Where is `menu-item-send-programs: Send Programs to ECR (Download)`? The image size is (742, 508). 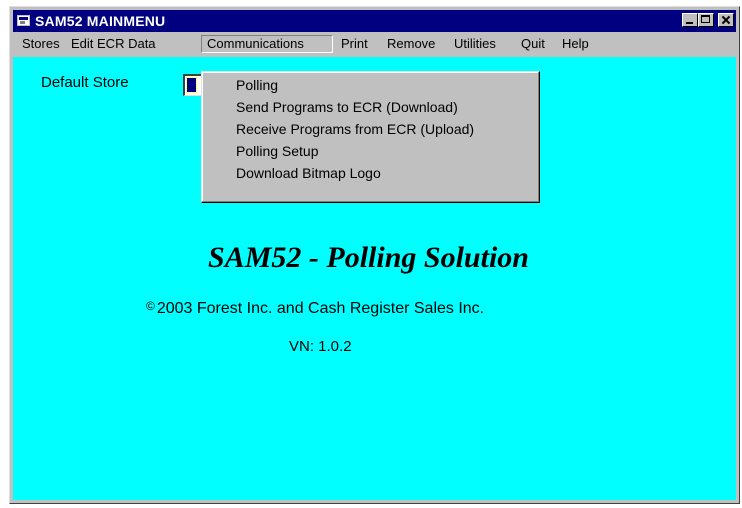 menu-item-send-programs: Send Programs to ECR (Download) is located at coordinates (347, 107).